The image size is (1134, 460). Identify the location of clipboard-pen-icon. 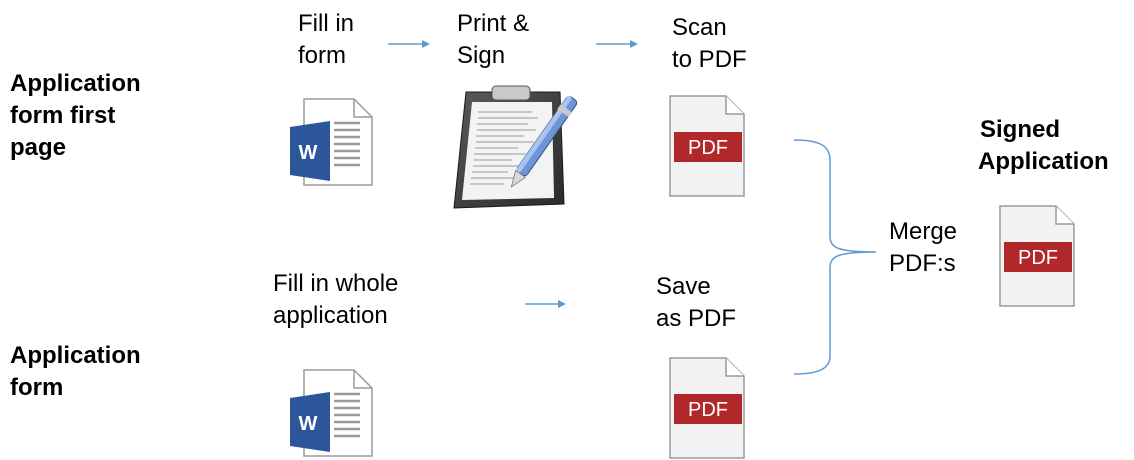
(515, 147).